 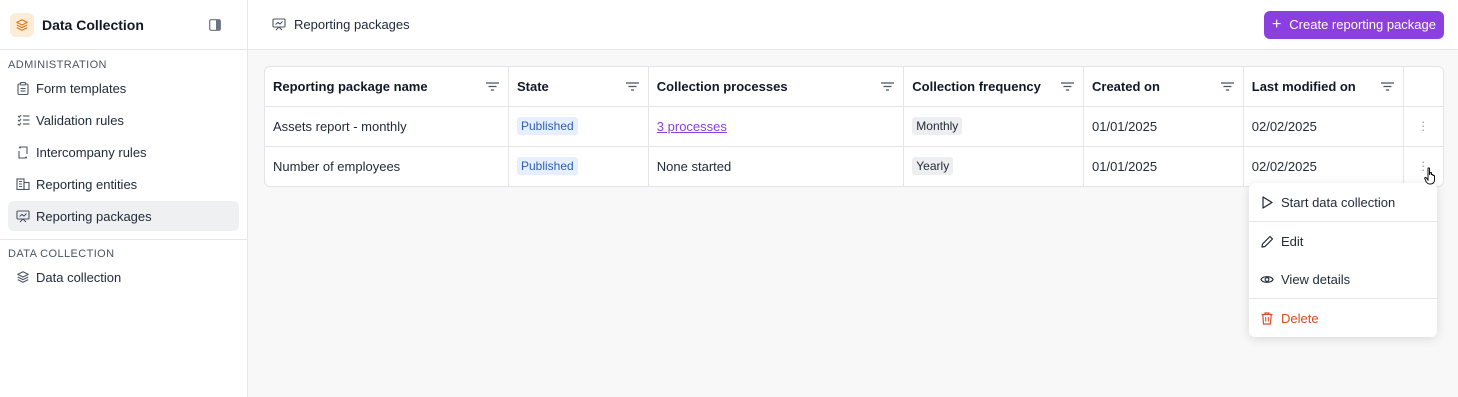 What do you see at coordinates (1276, 24) in the screenshot?
I see `plus-icon: +` at bounding box center [1276, 24].